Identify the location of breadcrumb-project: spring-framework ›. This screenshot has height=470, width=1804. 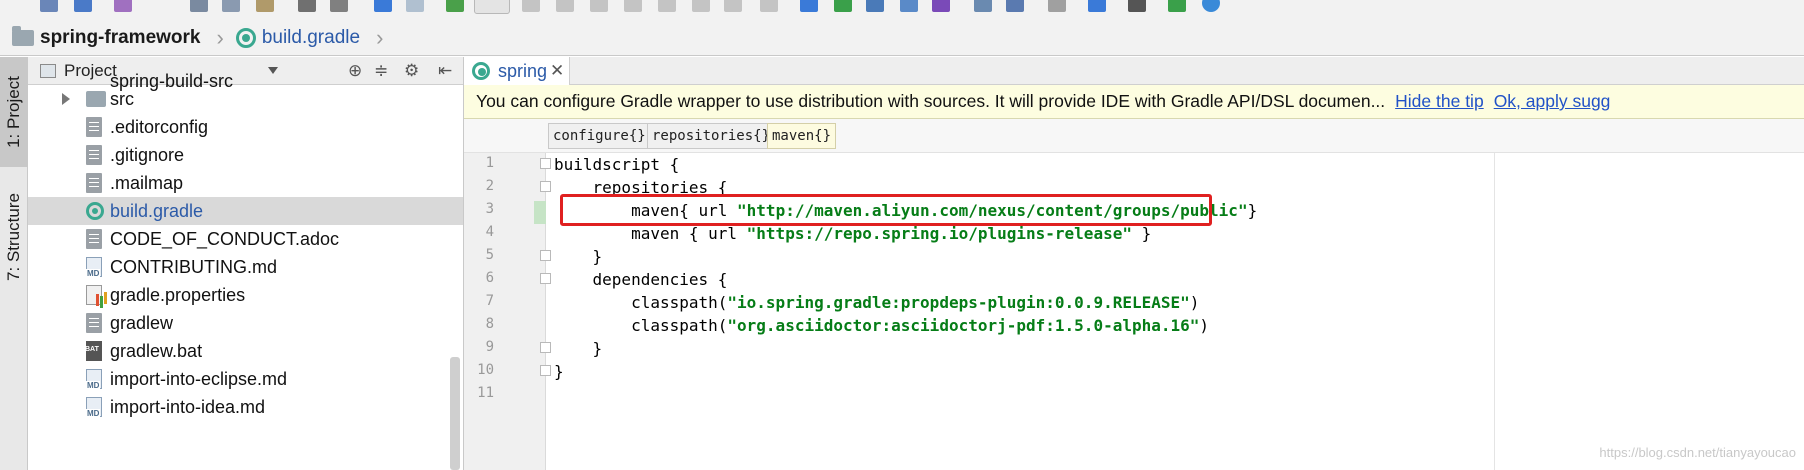
(124, 38).